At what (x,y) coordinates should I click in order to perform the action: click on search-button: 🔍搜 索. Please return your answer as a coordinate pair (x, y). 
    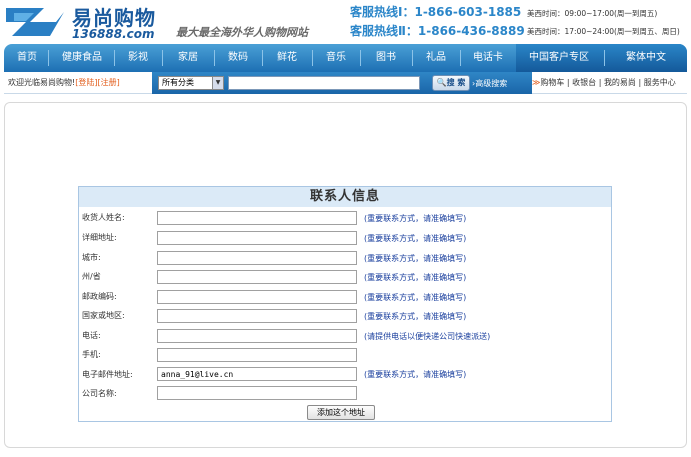
    Looking at the image, I should click on (451, 83).